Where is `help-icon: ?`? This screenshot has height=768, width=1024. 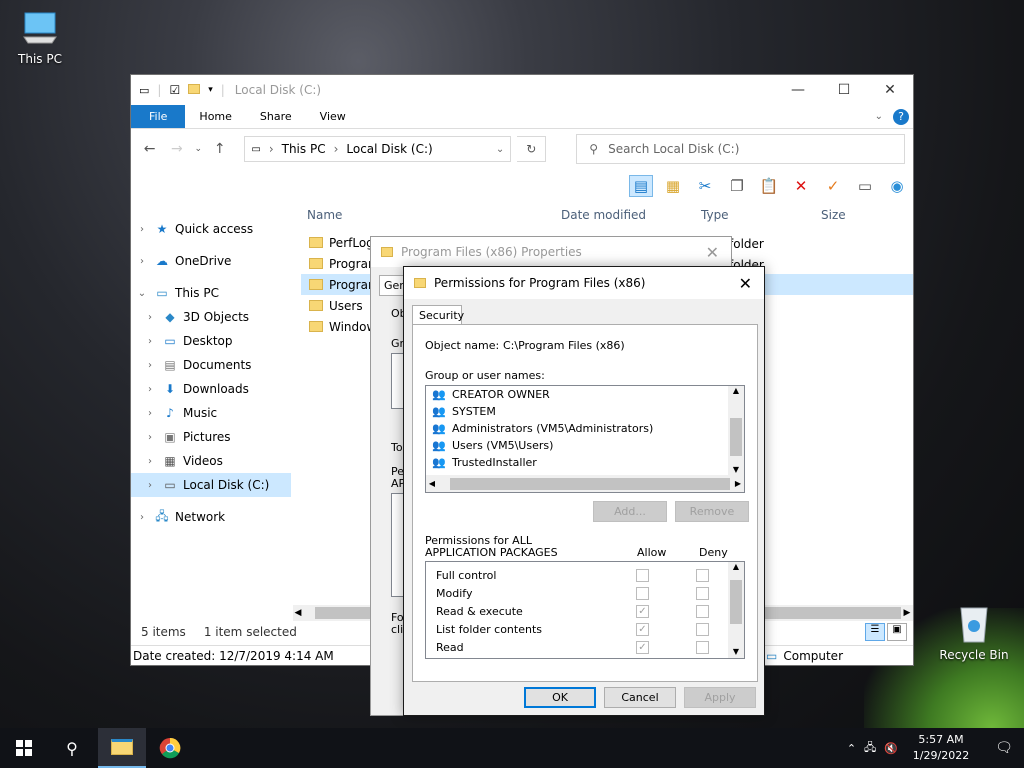 help-icon: ? is located at coordinates (901, 116).